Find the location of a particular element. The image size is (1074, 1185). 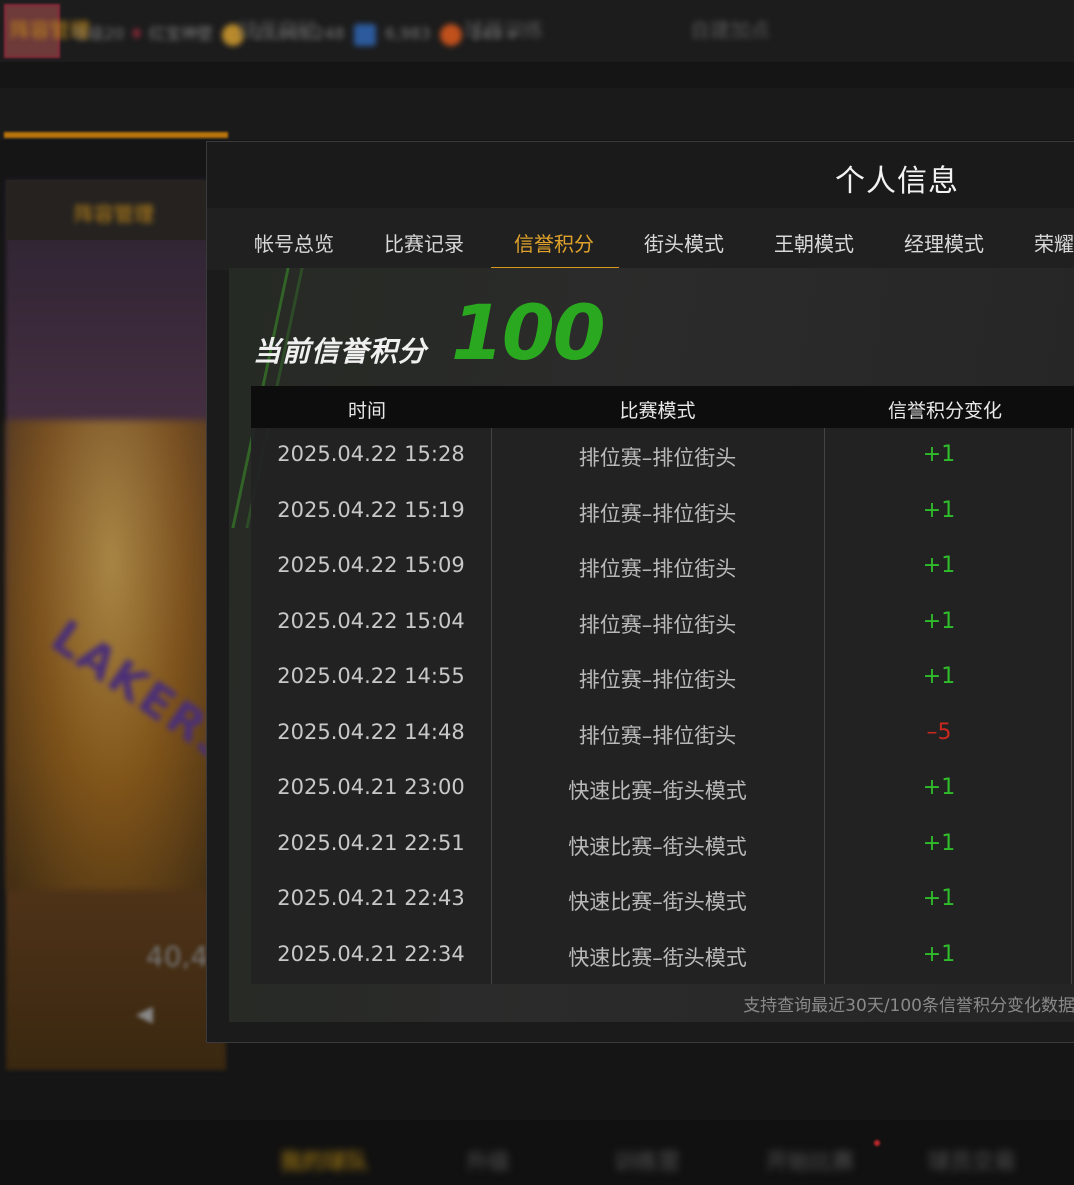

table-row: 2025.04.22 15:19 排位赛–排位街头 +1 is located at coordinates (662, 511).